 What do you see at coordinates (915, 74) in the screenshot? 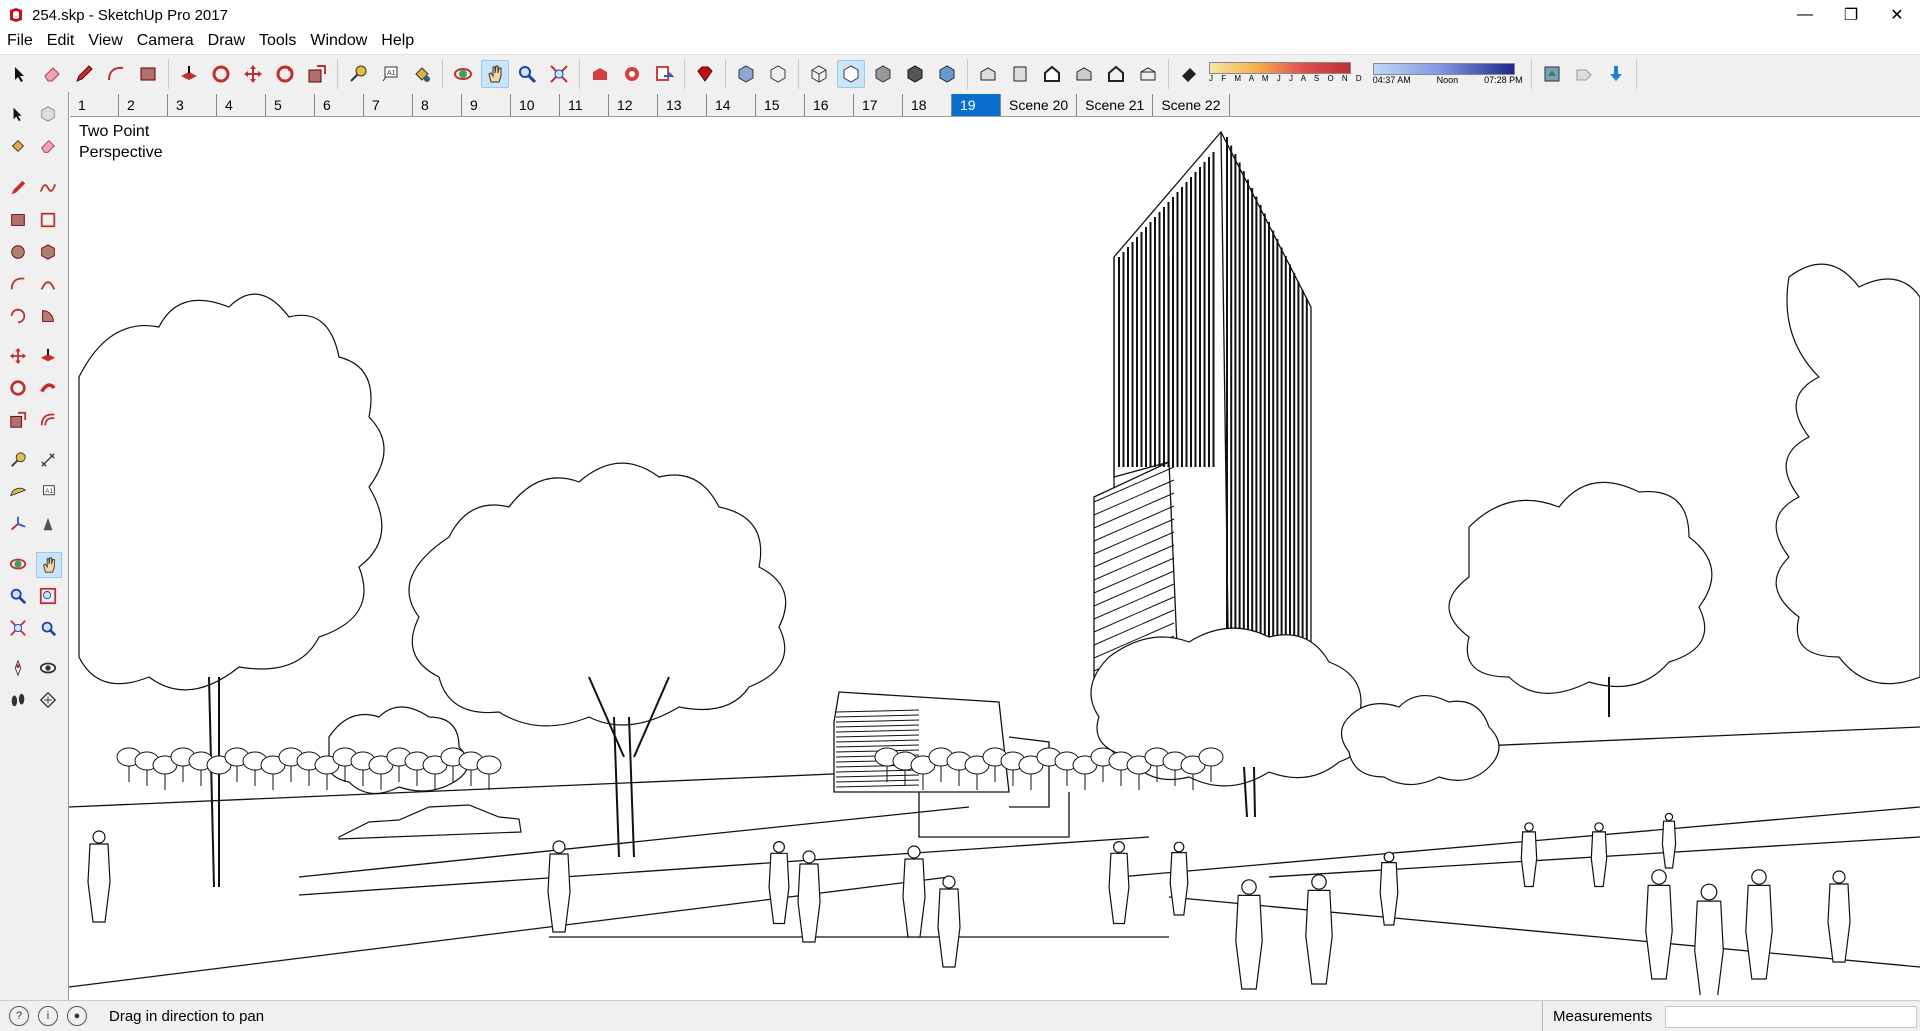
I see `textured-icon` at bounding box center [915, 74].